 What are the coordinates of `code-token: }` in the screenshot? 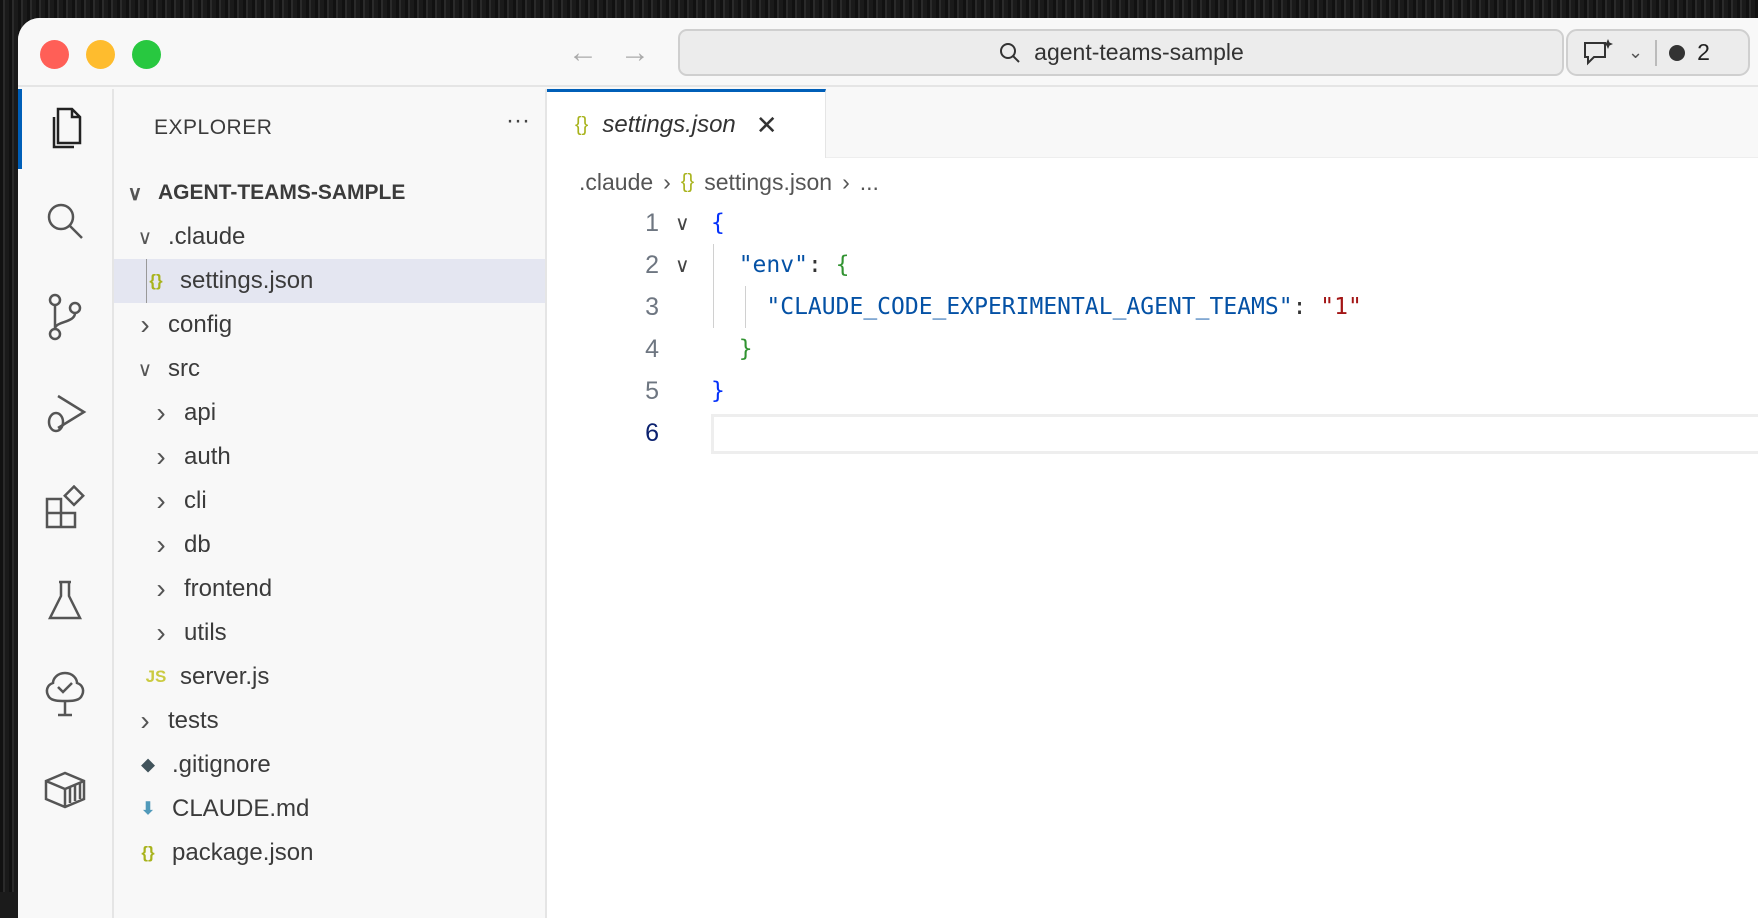 It's located at (745, 349).